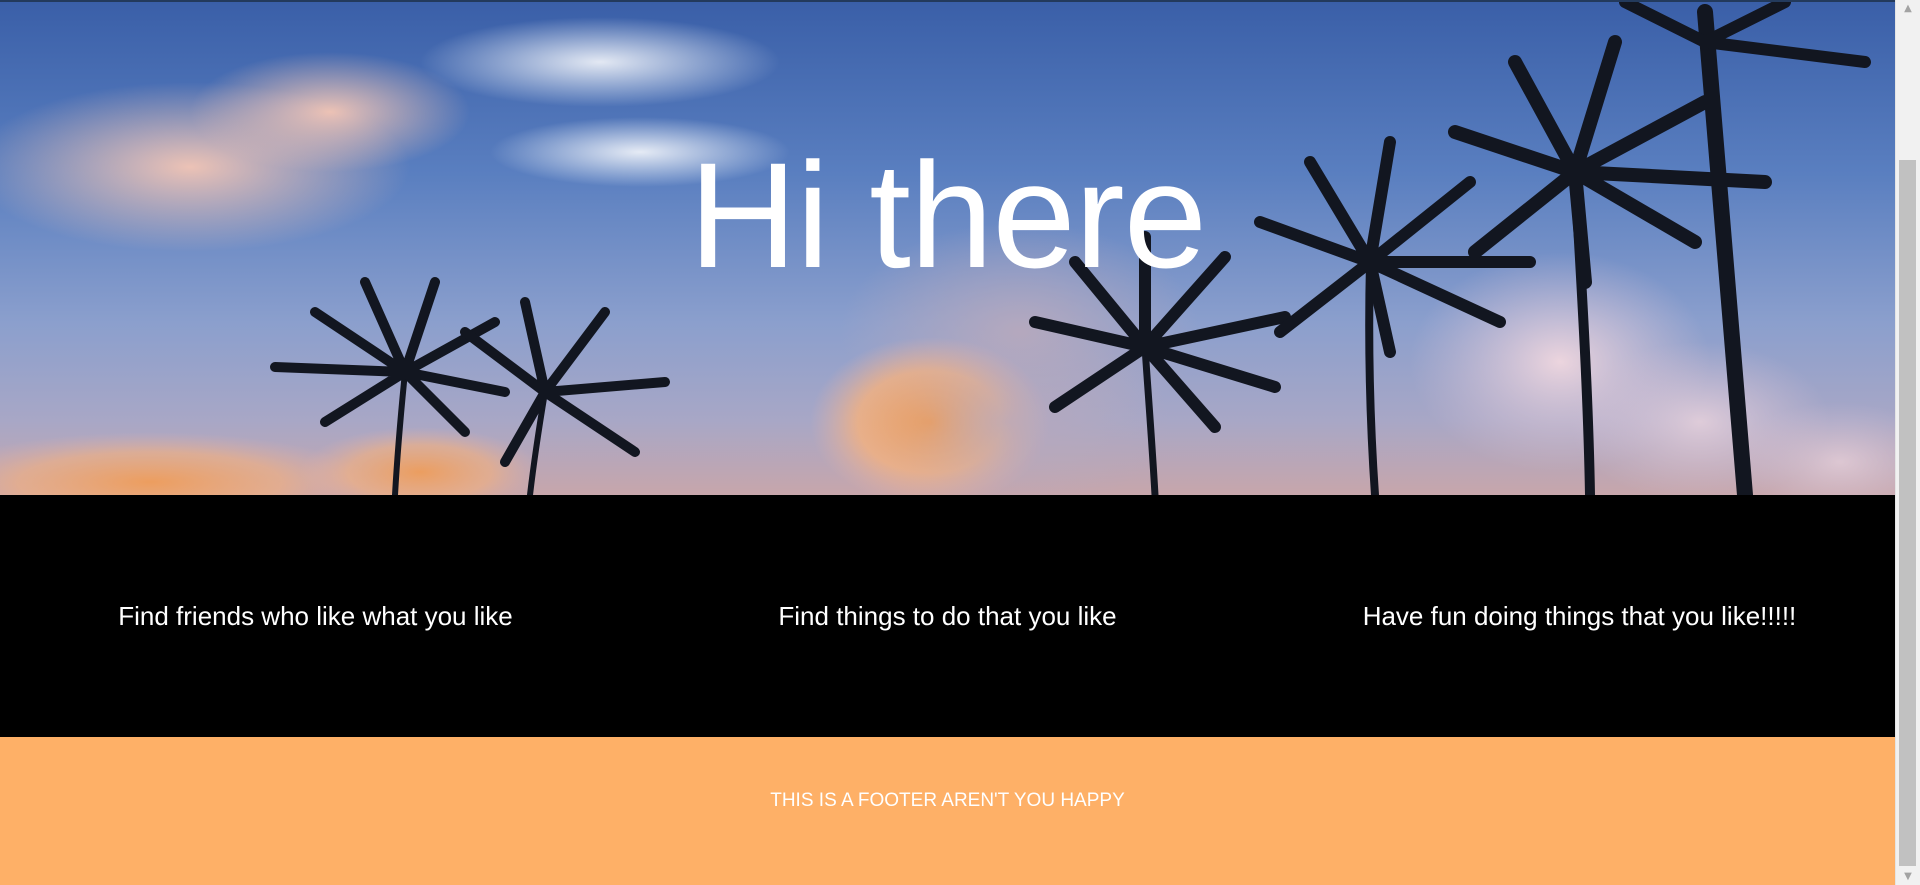 The image size is (1920, 885). Describe the element at coordinates (947, 215) in the screenshot. I see `hero-title: Hi there` at that location.